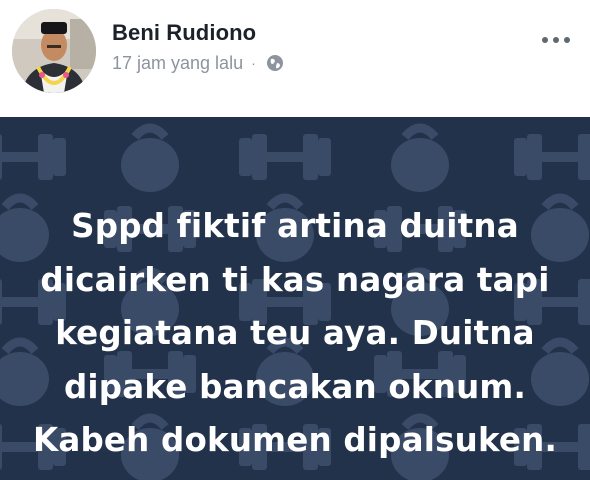 The width and height of the screenshot is (590, 480). I want to click on post-text-line: kegiatana teu aya. Duitna, so click(295, 333).